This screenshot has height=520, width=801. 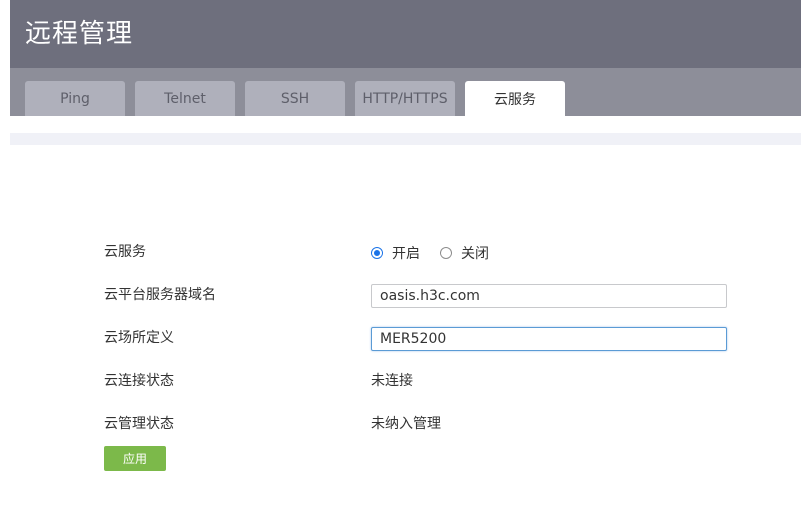 I want to click on tab-ssh: SSH, so click(x=295, y=98).